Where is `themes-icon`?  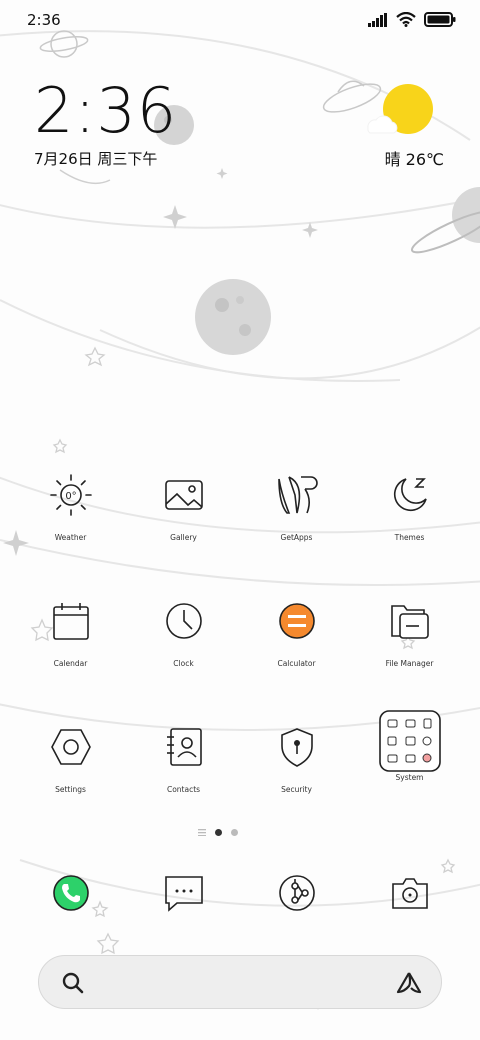
themes-icon is located at coordinates (410, 495).